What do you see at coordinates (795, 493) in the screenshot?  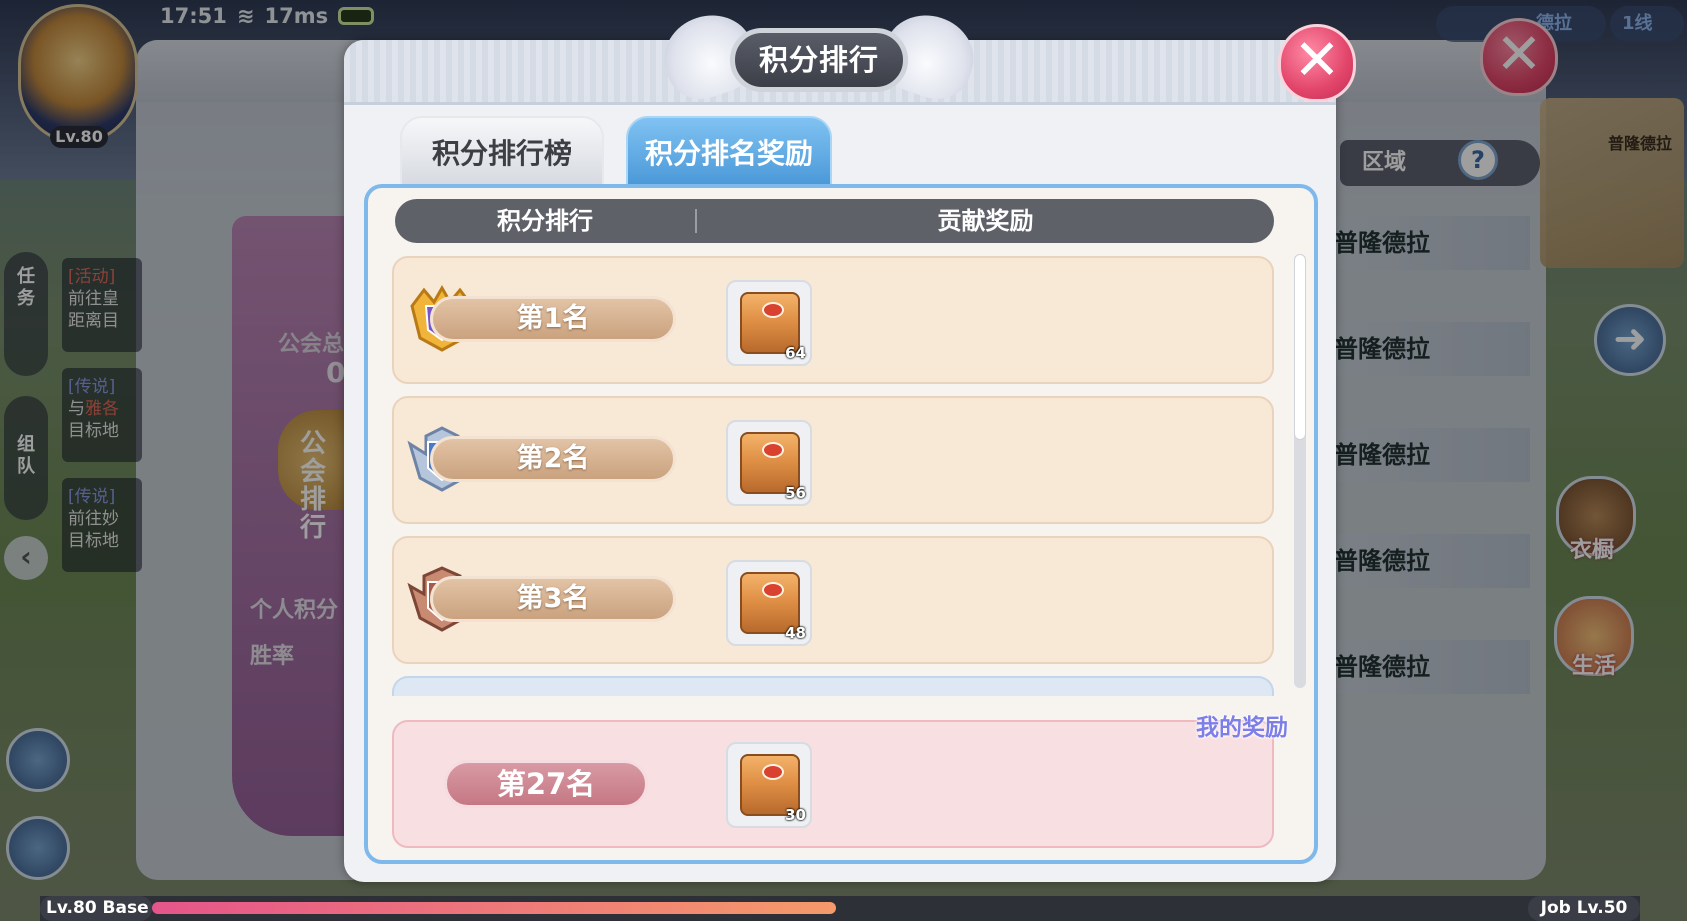 I see `reward-quantity: 56` at bounding box center [795, 493].